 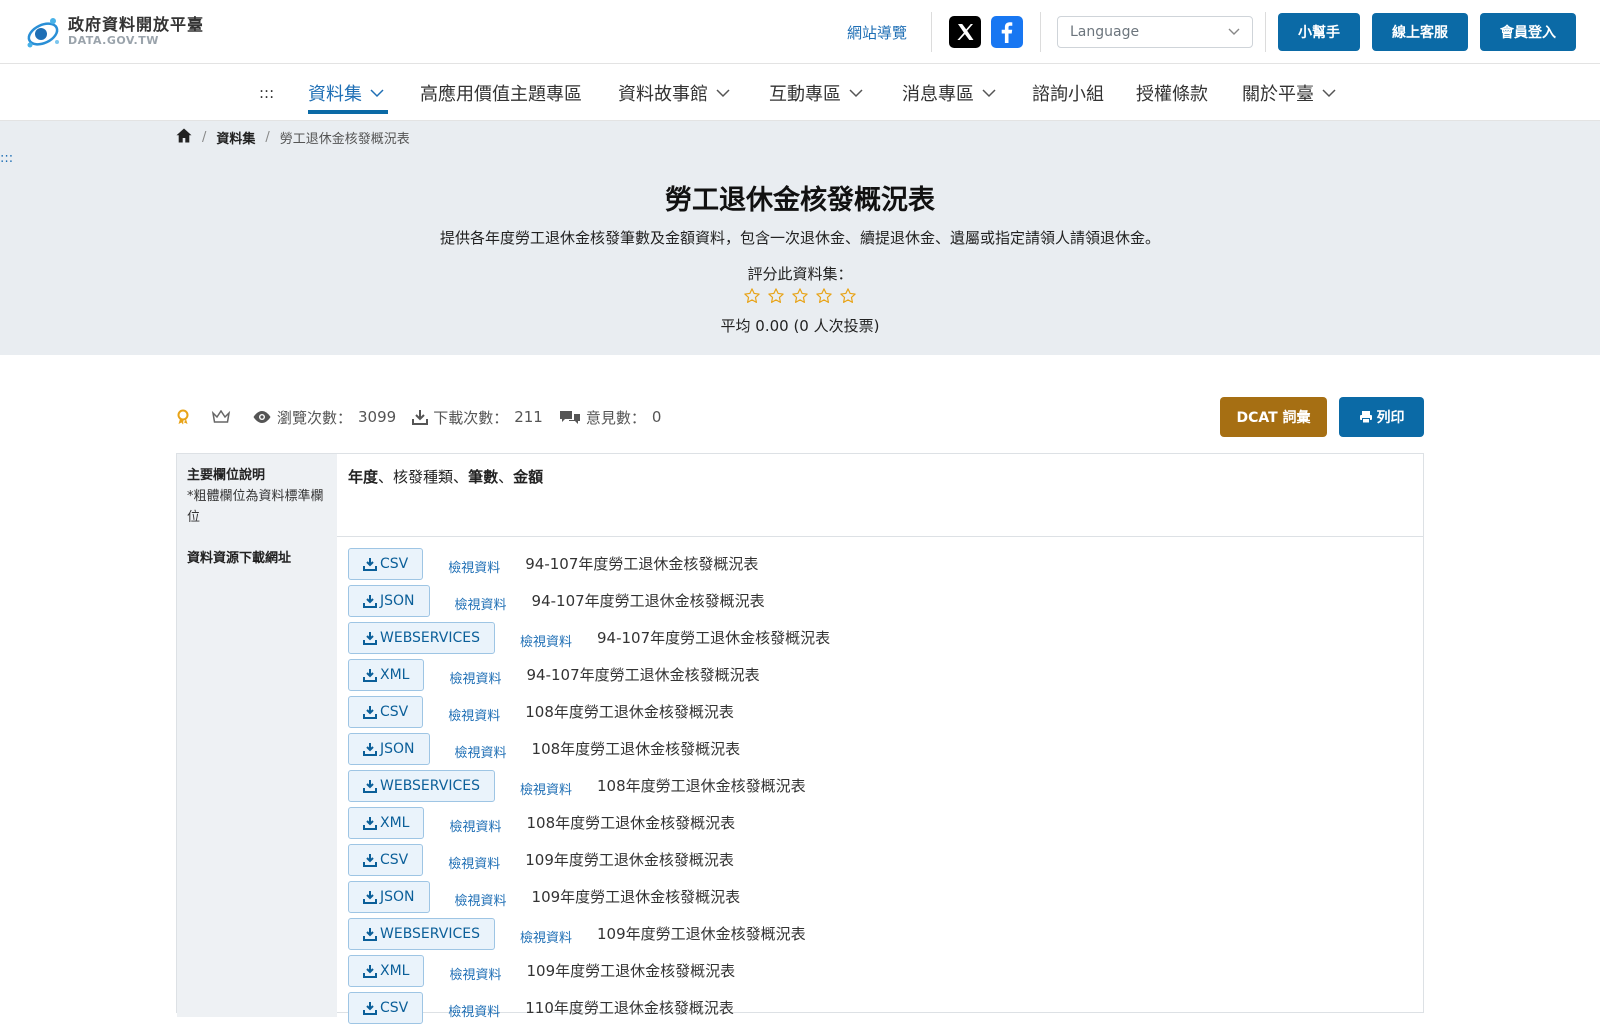 I want to click on online-service-button: 線上客服, so click(x=1420, y=32).